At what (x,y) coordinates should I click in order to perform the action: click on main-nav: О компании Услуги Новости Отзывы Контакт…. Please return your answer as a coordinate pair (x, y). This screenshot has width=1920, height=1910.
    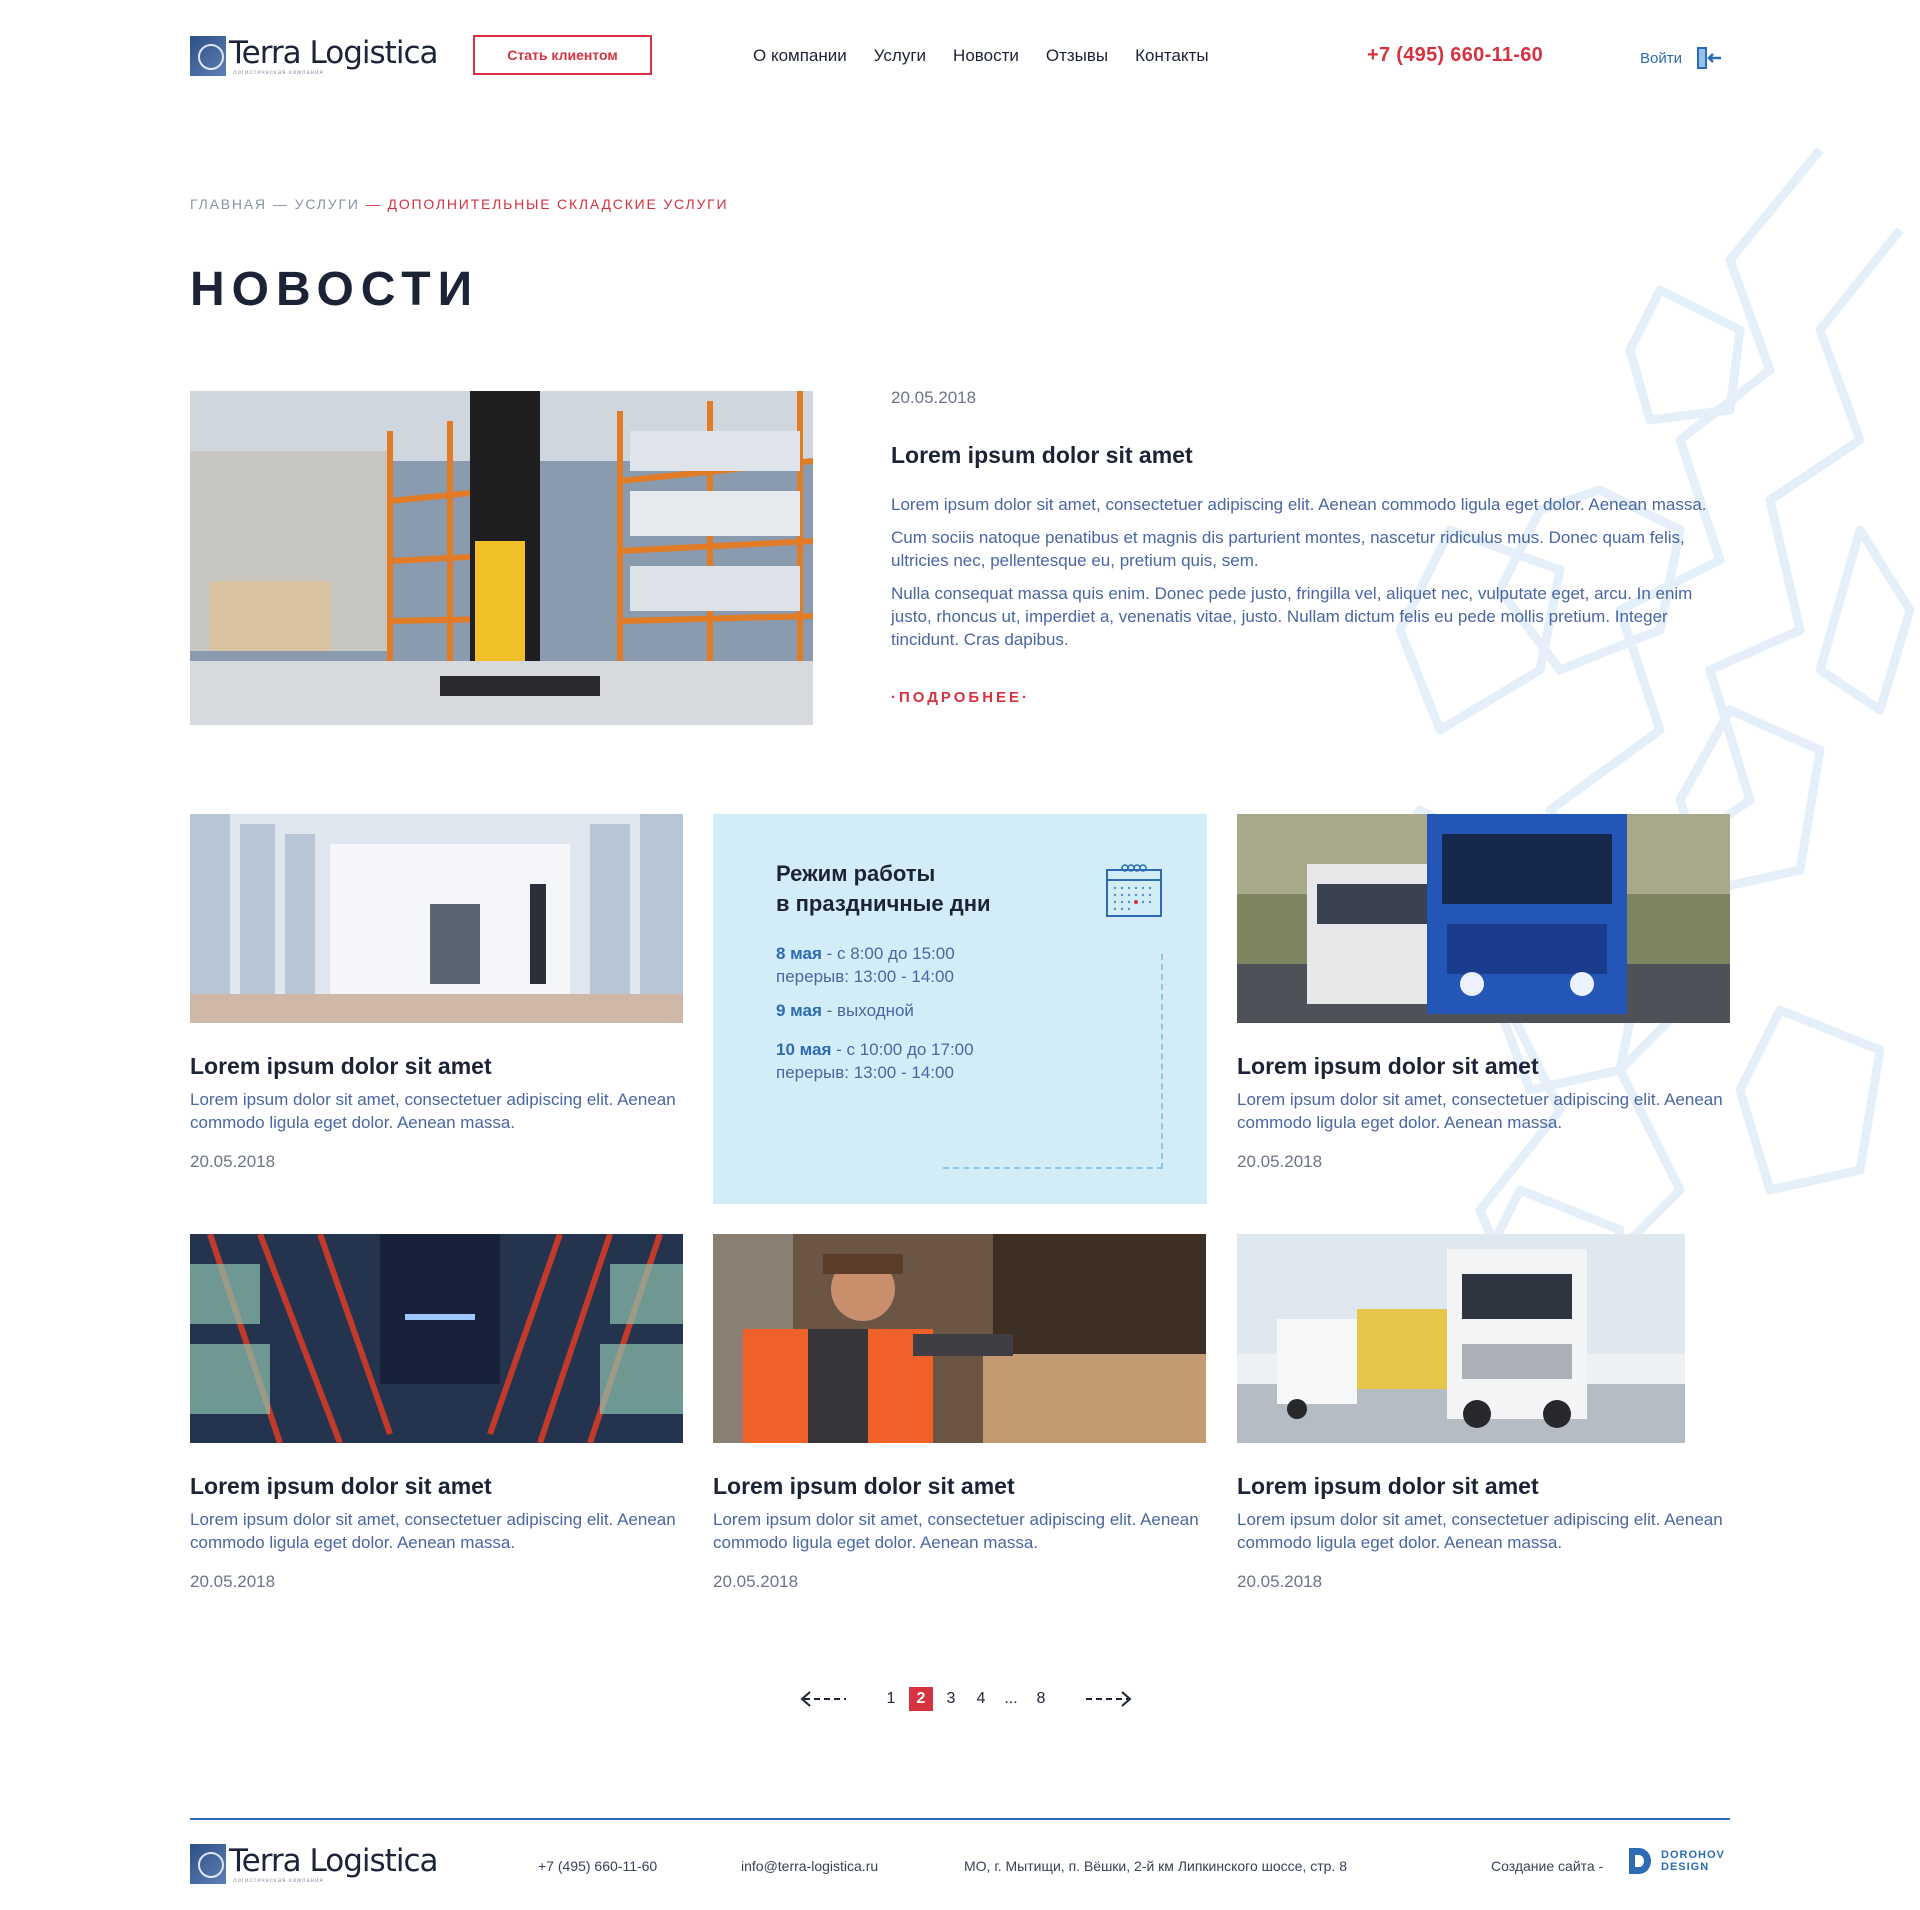
    Looking at the image, I should click on (981, 56).